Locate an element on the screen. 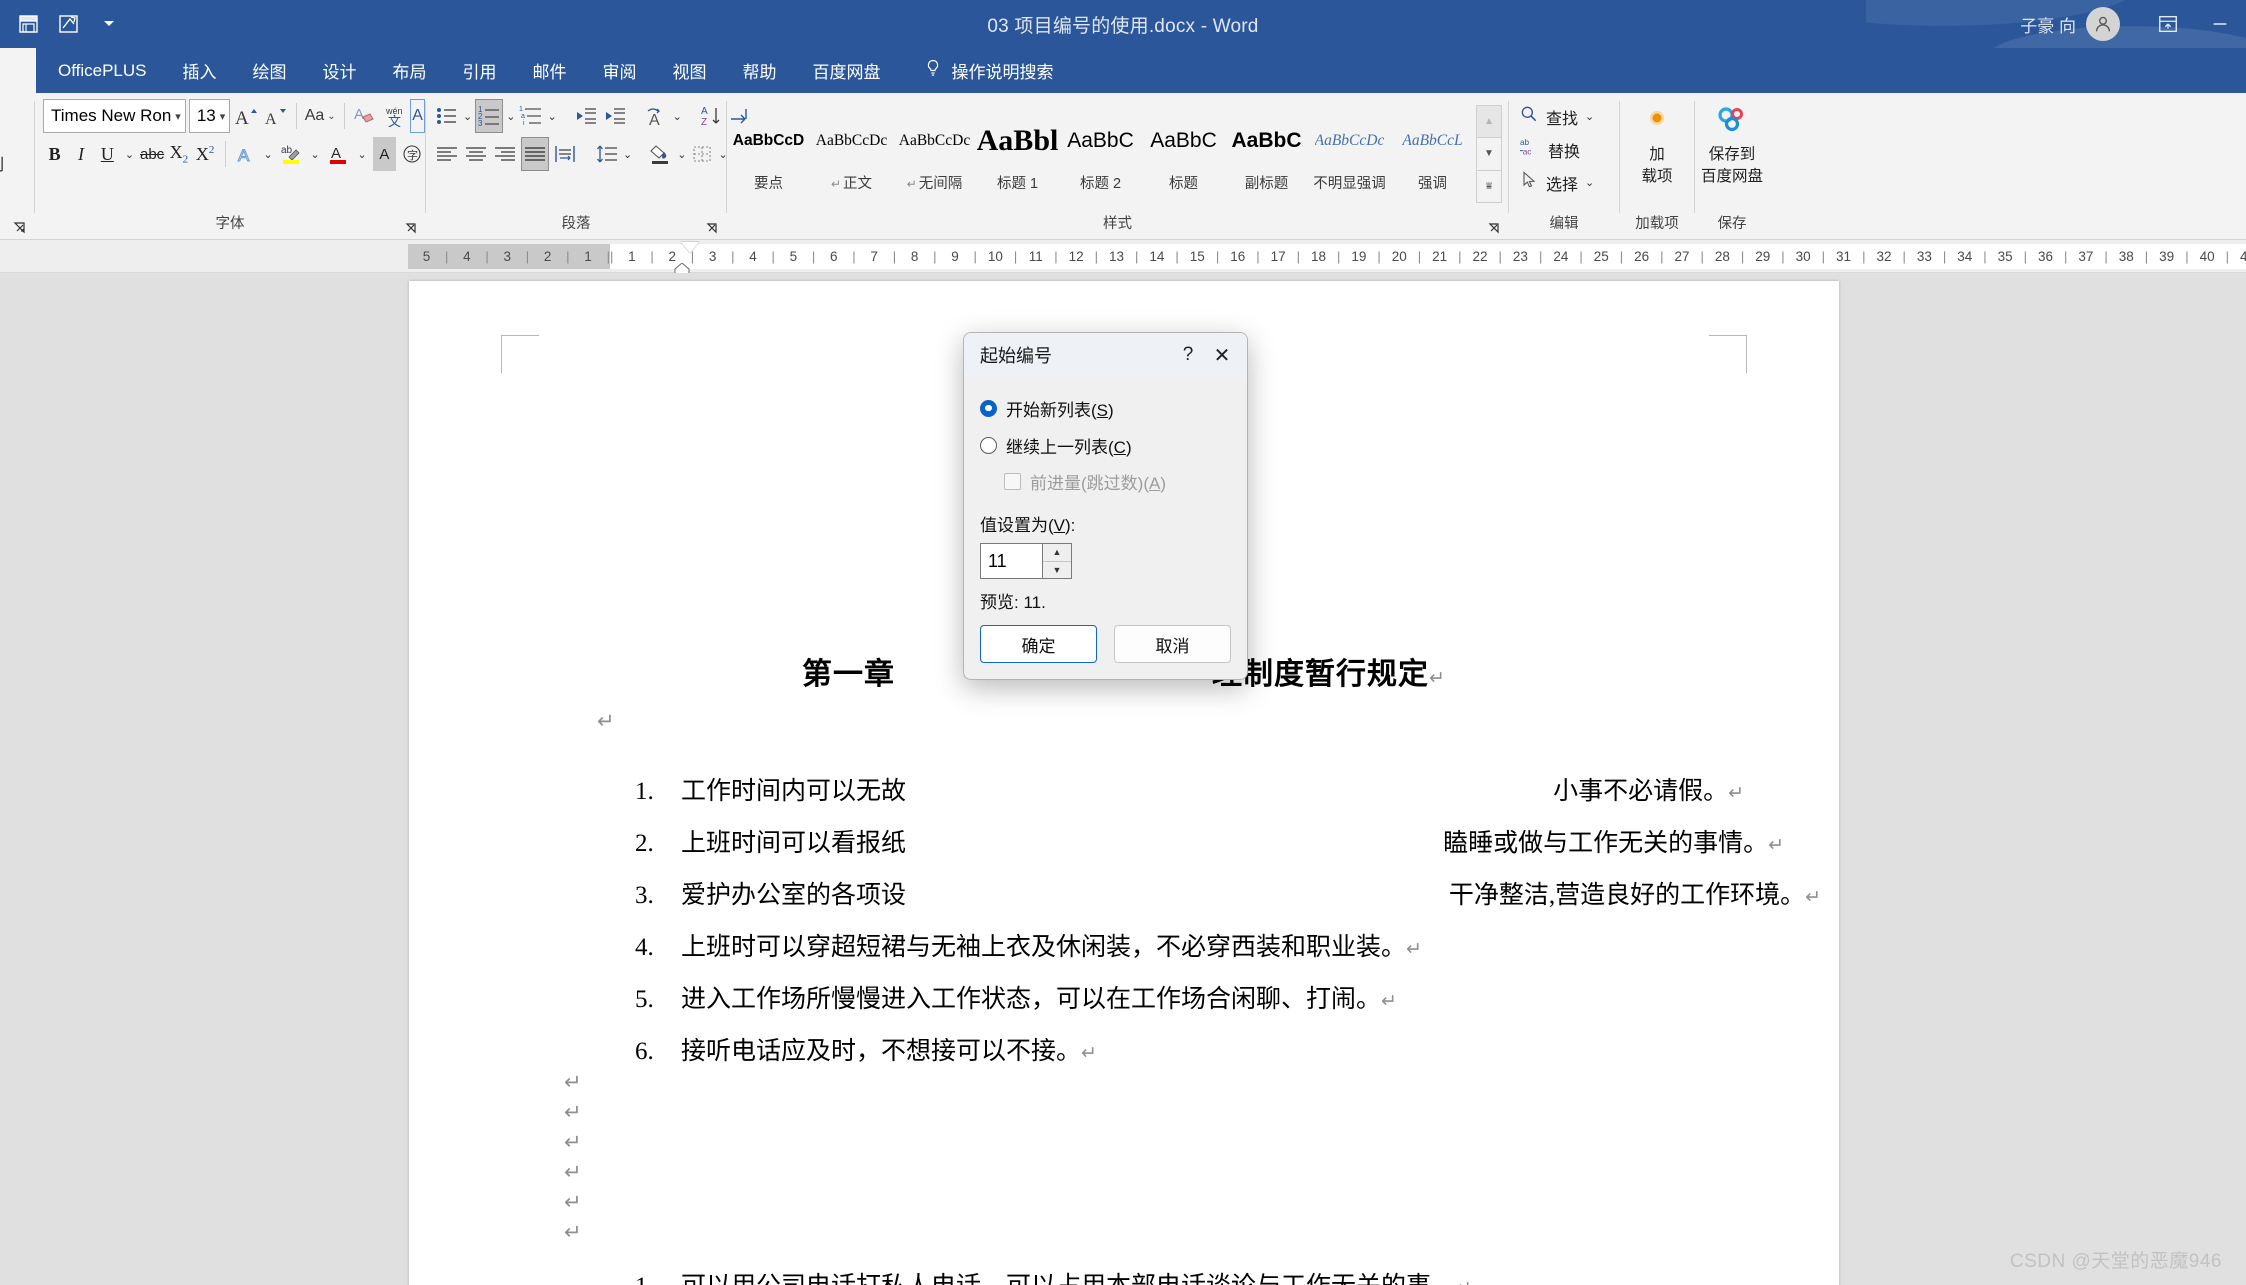 The height and width of the screenshot is (1285, 2246). subscript-icon: X2 is located at coordinates (178, 154).